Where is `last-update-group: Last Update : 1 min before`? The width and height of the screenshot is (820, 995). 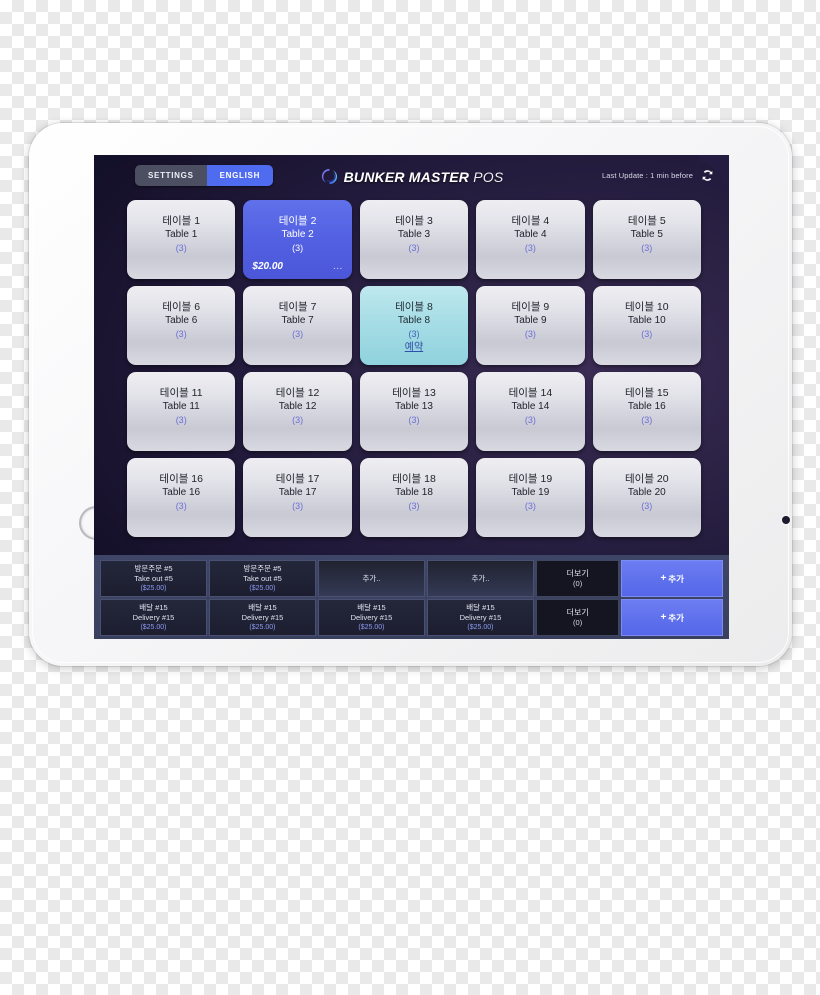 last-update-group: Last Update : 1 min before is located at coordinates (658, 175).